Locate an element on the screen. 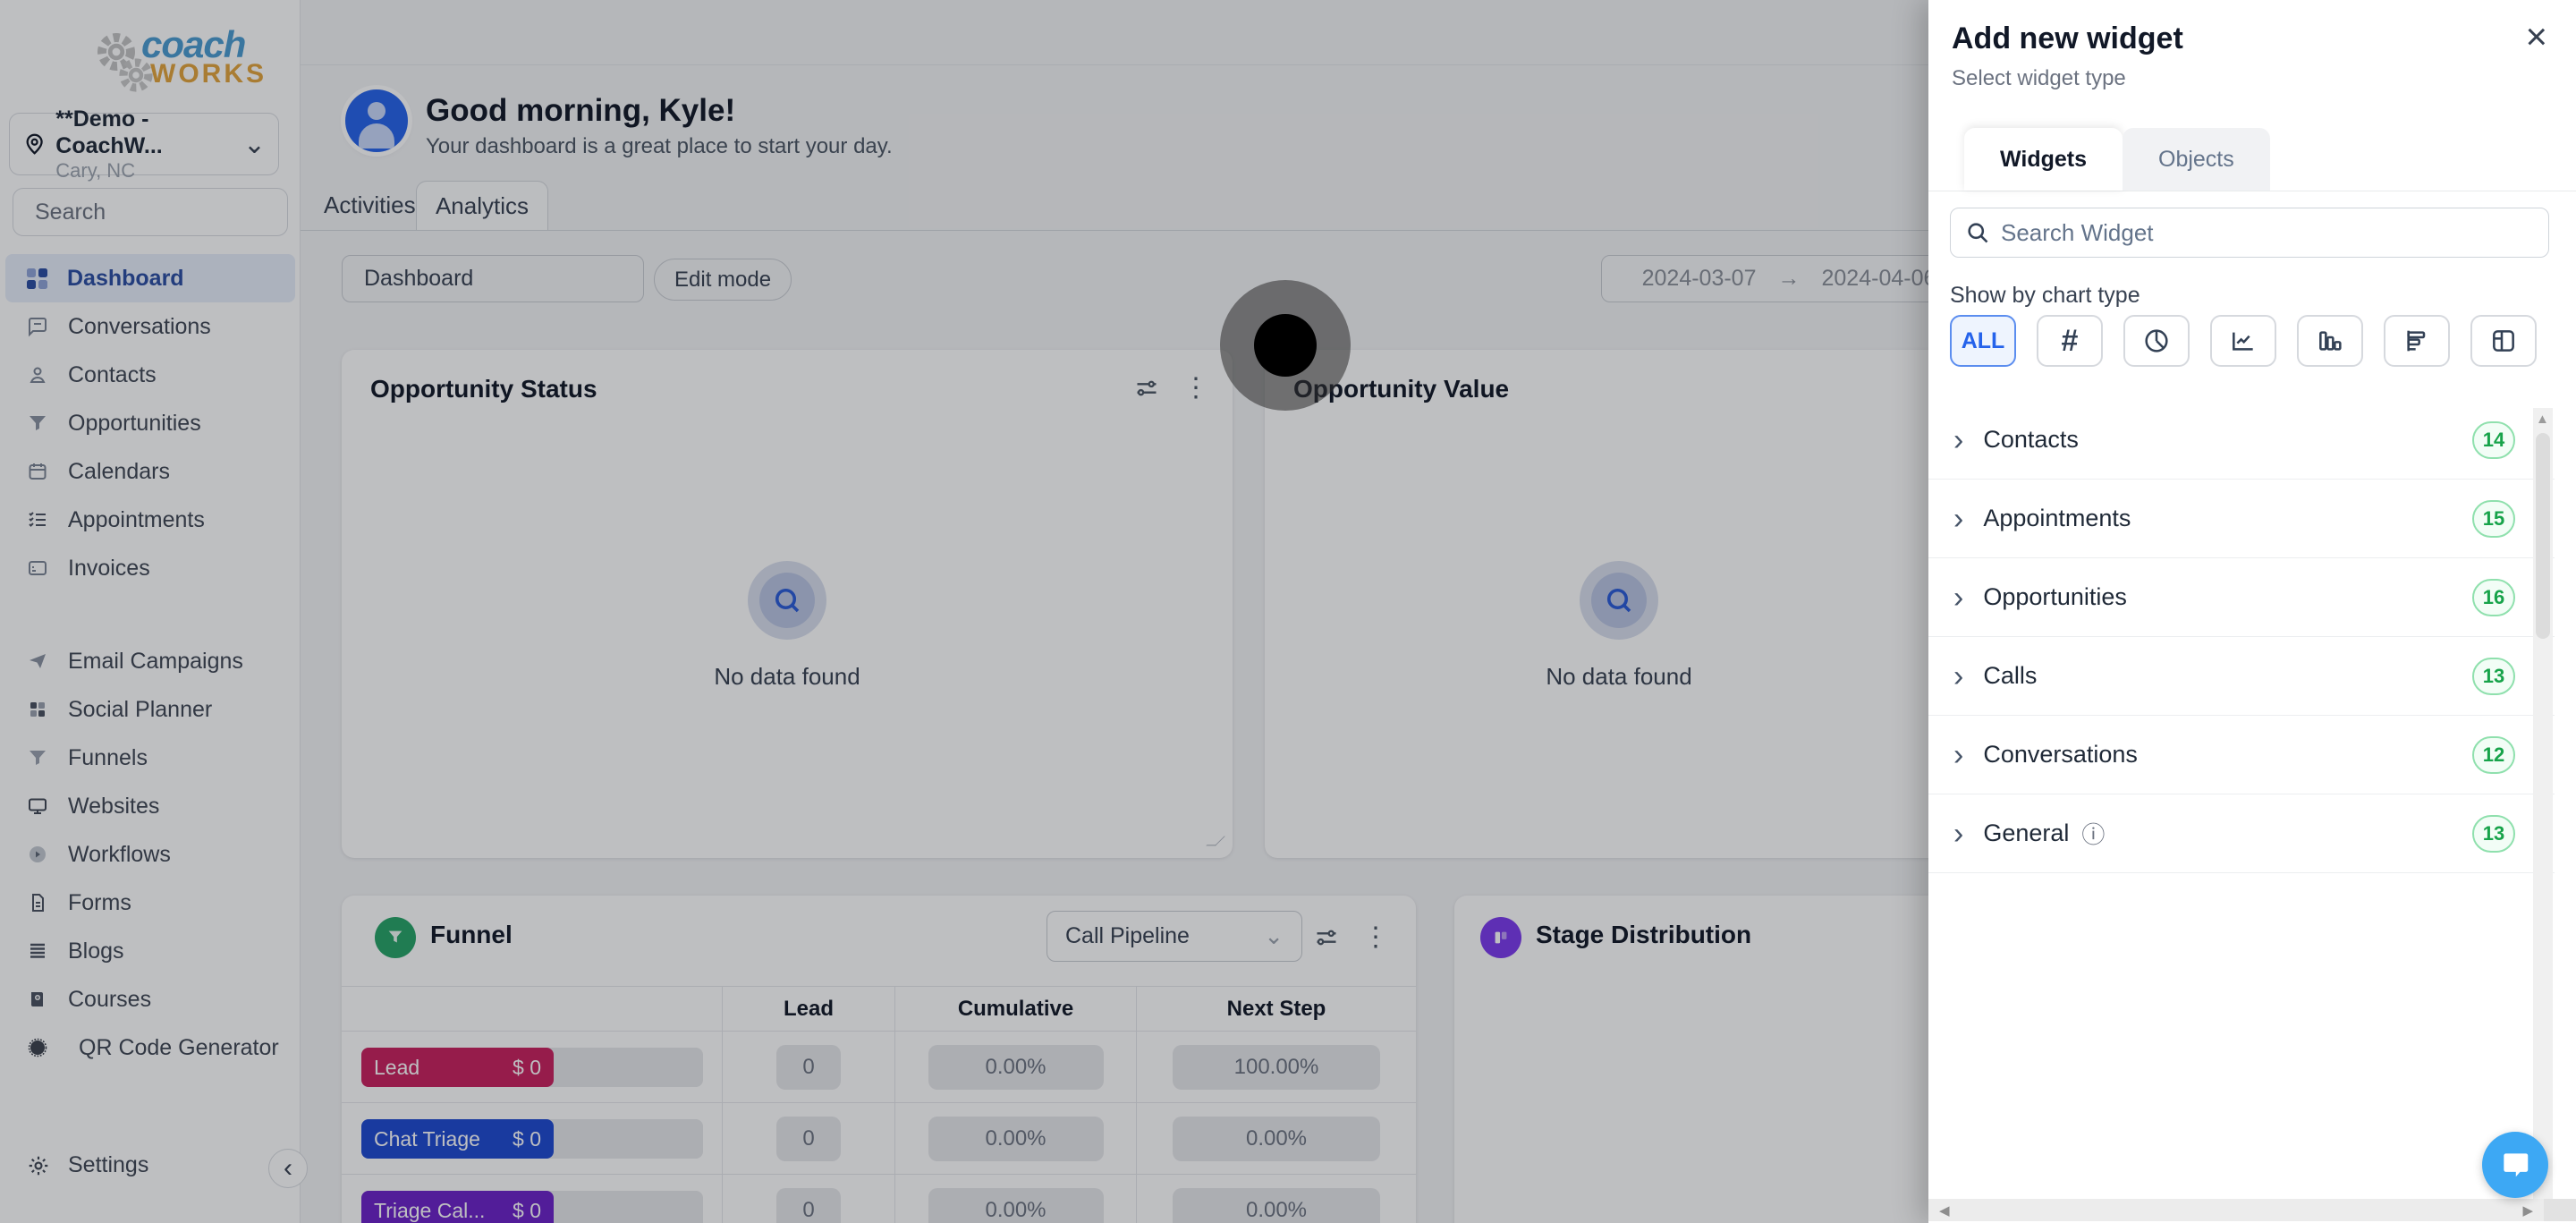  count-badge: 14 is located at coordinates (2493, 439).